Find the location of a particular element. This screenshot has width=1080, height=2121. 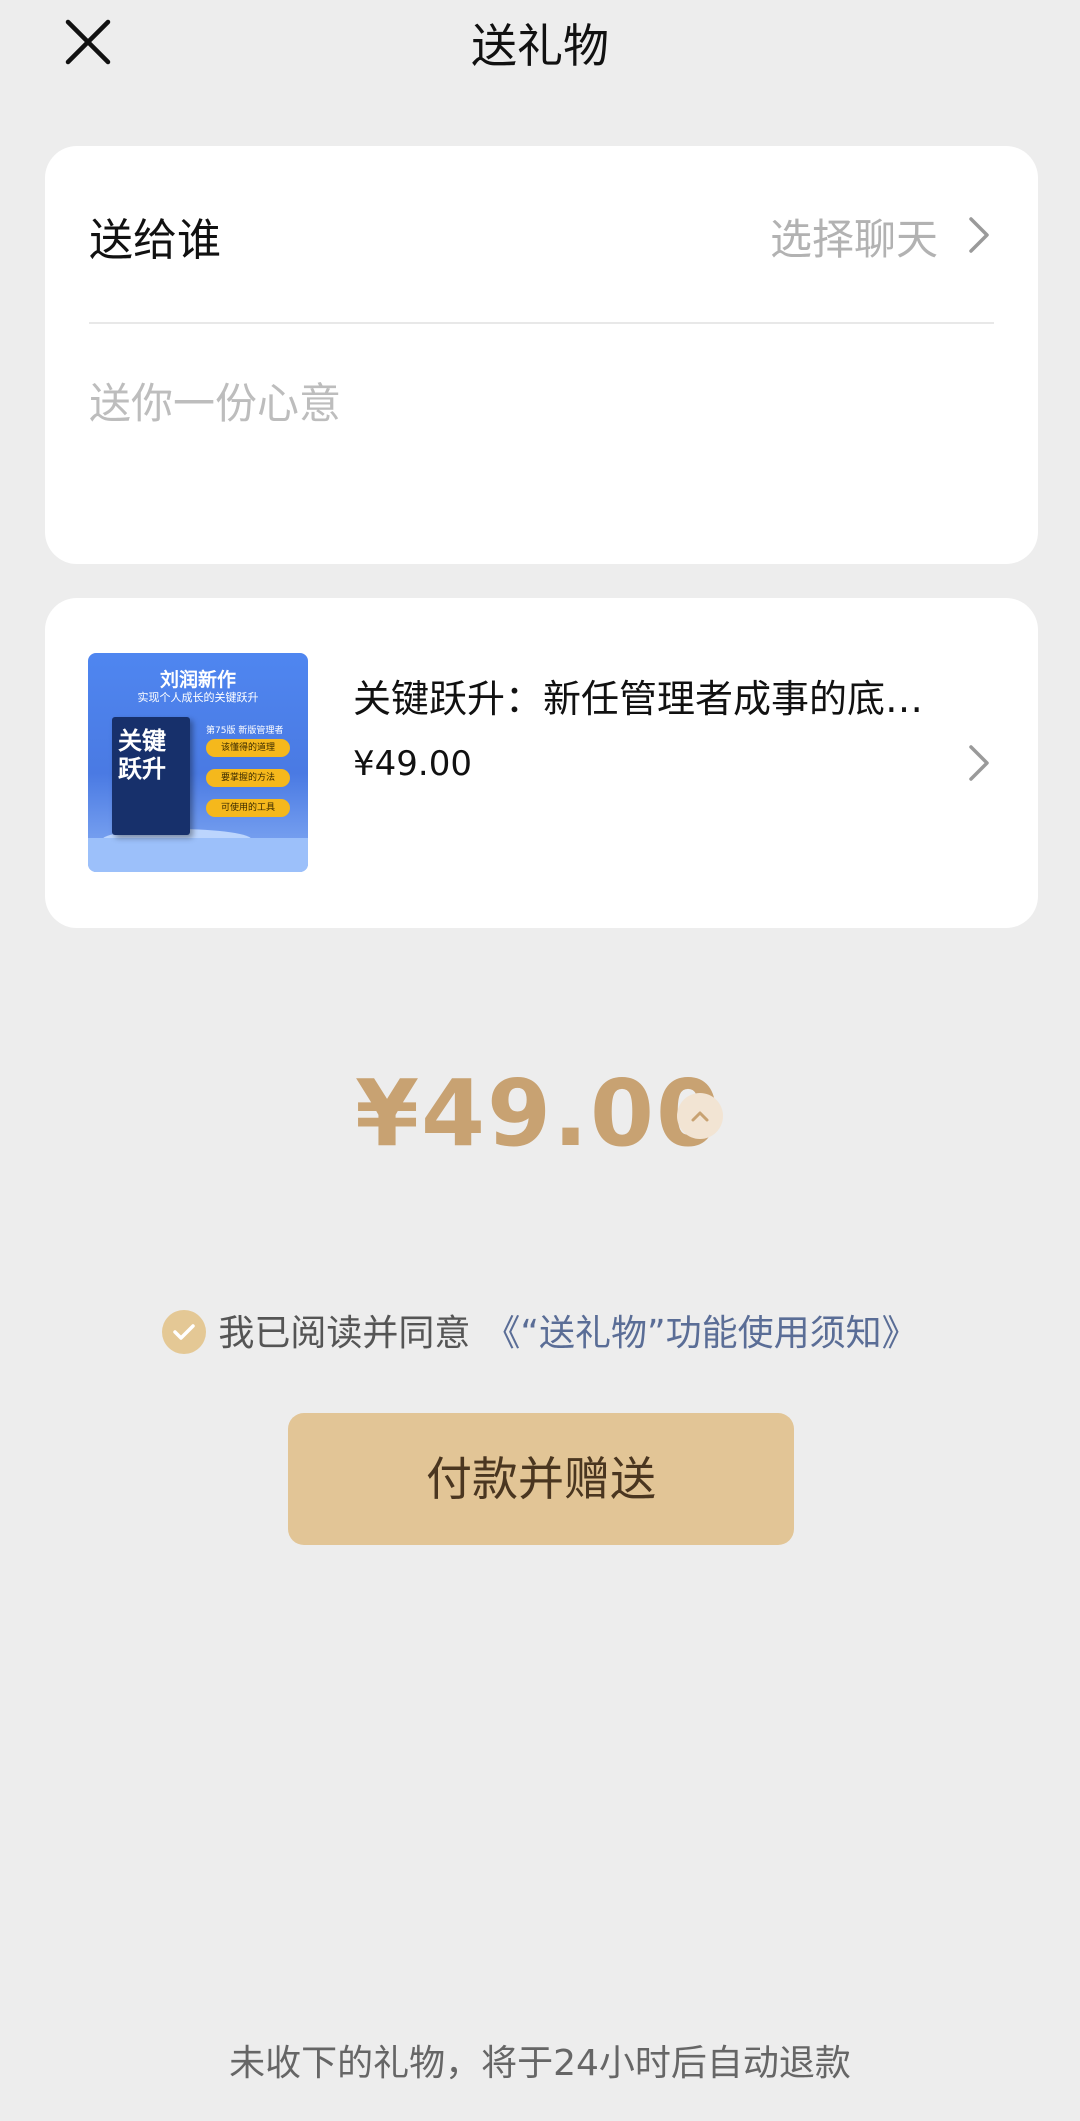

message-input: 送你一份心意 is located at coordinates (215, 400).